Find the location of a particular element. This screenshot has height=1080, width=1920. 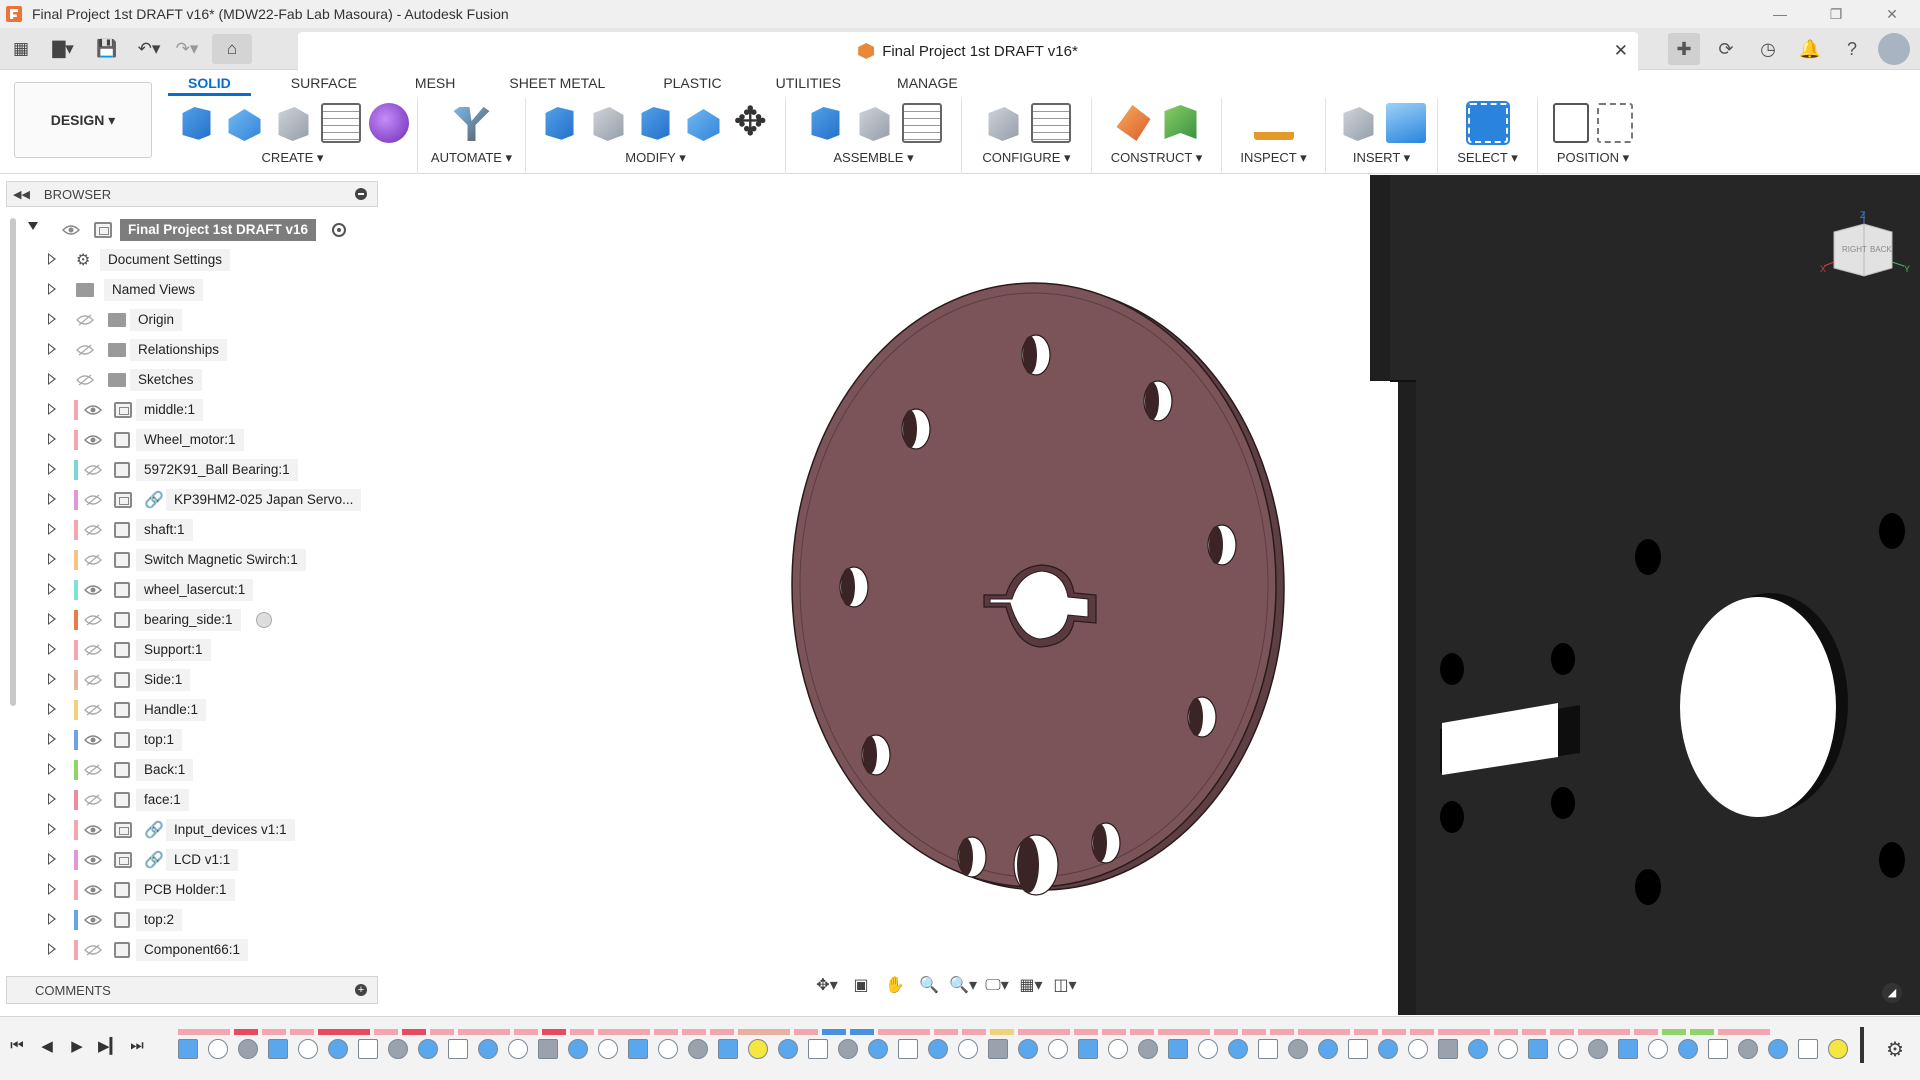

browser-panel-header: ◀◀ BROWSER is located at coordinates (192, 194).